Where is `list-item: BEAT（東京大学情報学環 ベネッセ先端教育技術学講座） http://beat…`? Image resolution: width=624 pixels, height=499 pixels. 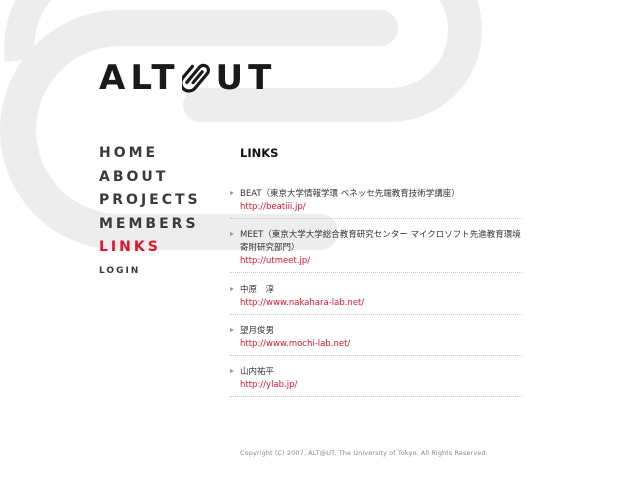 list-item: BEAT（東京大学情報学環 ベネッセ先端教育技術学講座） http://beat… is located at coordinates (376, 203).